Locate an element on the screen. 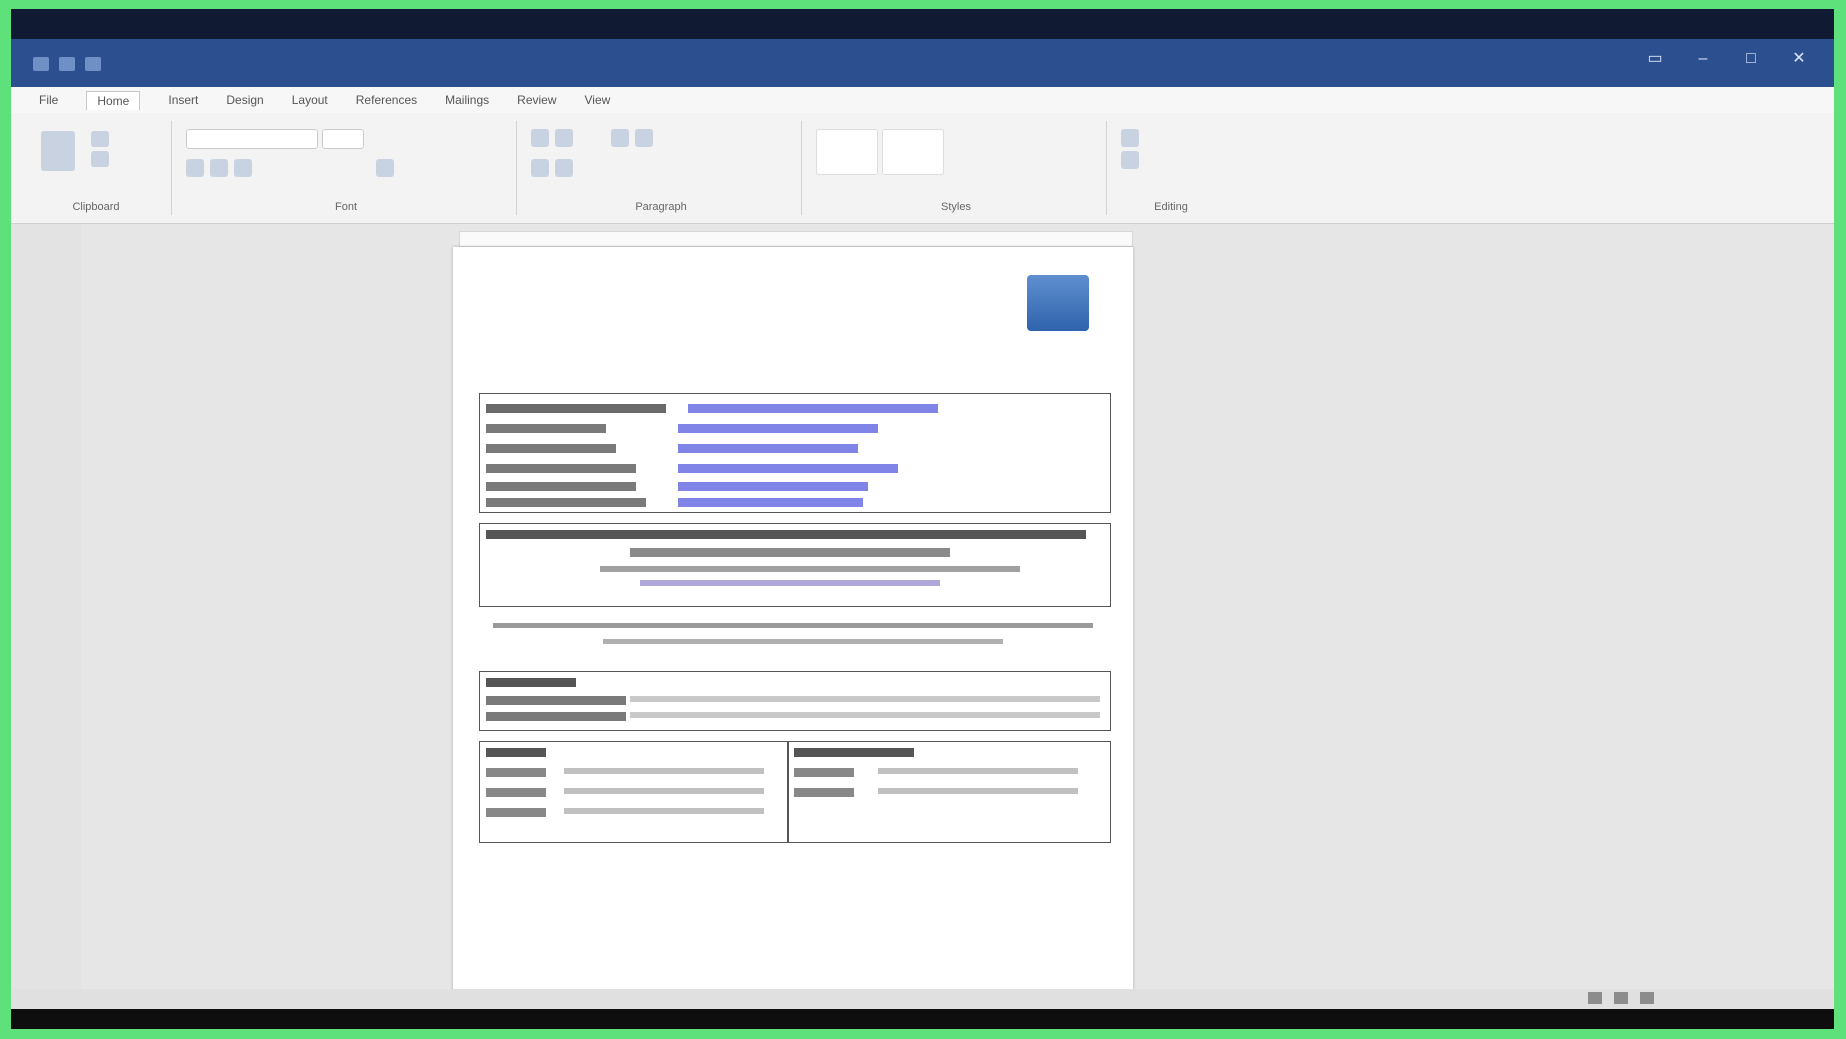 The height and width of the screenshot is (1039, 1846). ribbon-group-label: Editing is located at coordinates (1171, 207).